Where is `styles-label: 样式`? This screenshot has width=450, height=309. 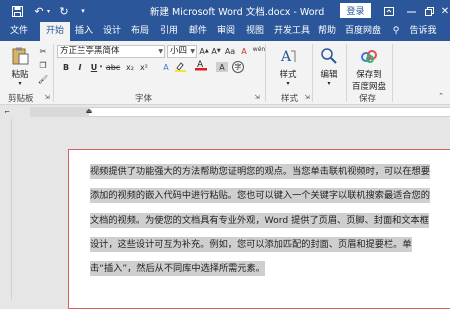
styles-label: 样式 is located at coordinates (288, 75).